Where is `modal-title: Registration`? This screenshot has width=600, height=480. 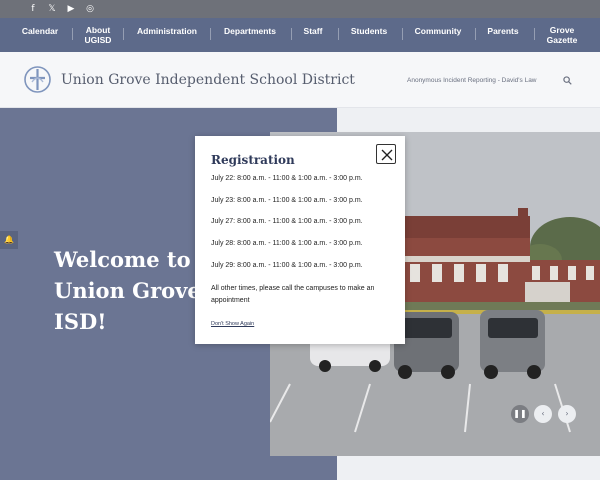
modal-title: Registration is located at coordinates (253, 160).